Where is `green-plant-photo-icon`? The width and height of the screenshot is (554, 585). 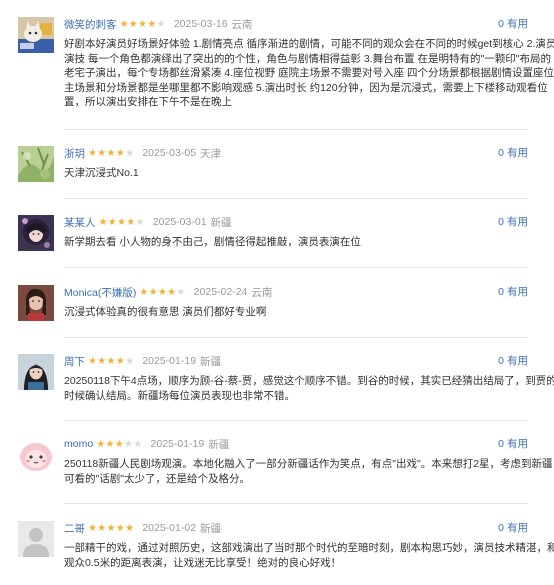 green-plant-photo-icon is located at coordinates (36, 164).